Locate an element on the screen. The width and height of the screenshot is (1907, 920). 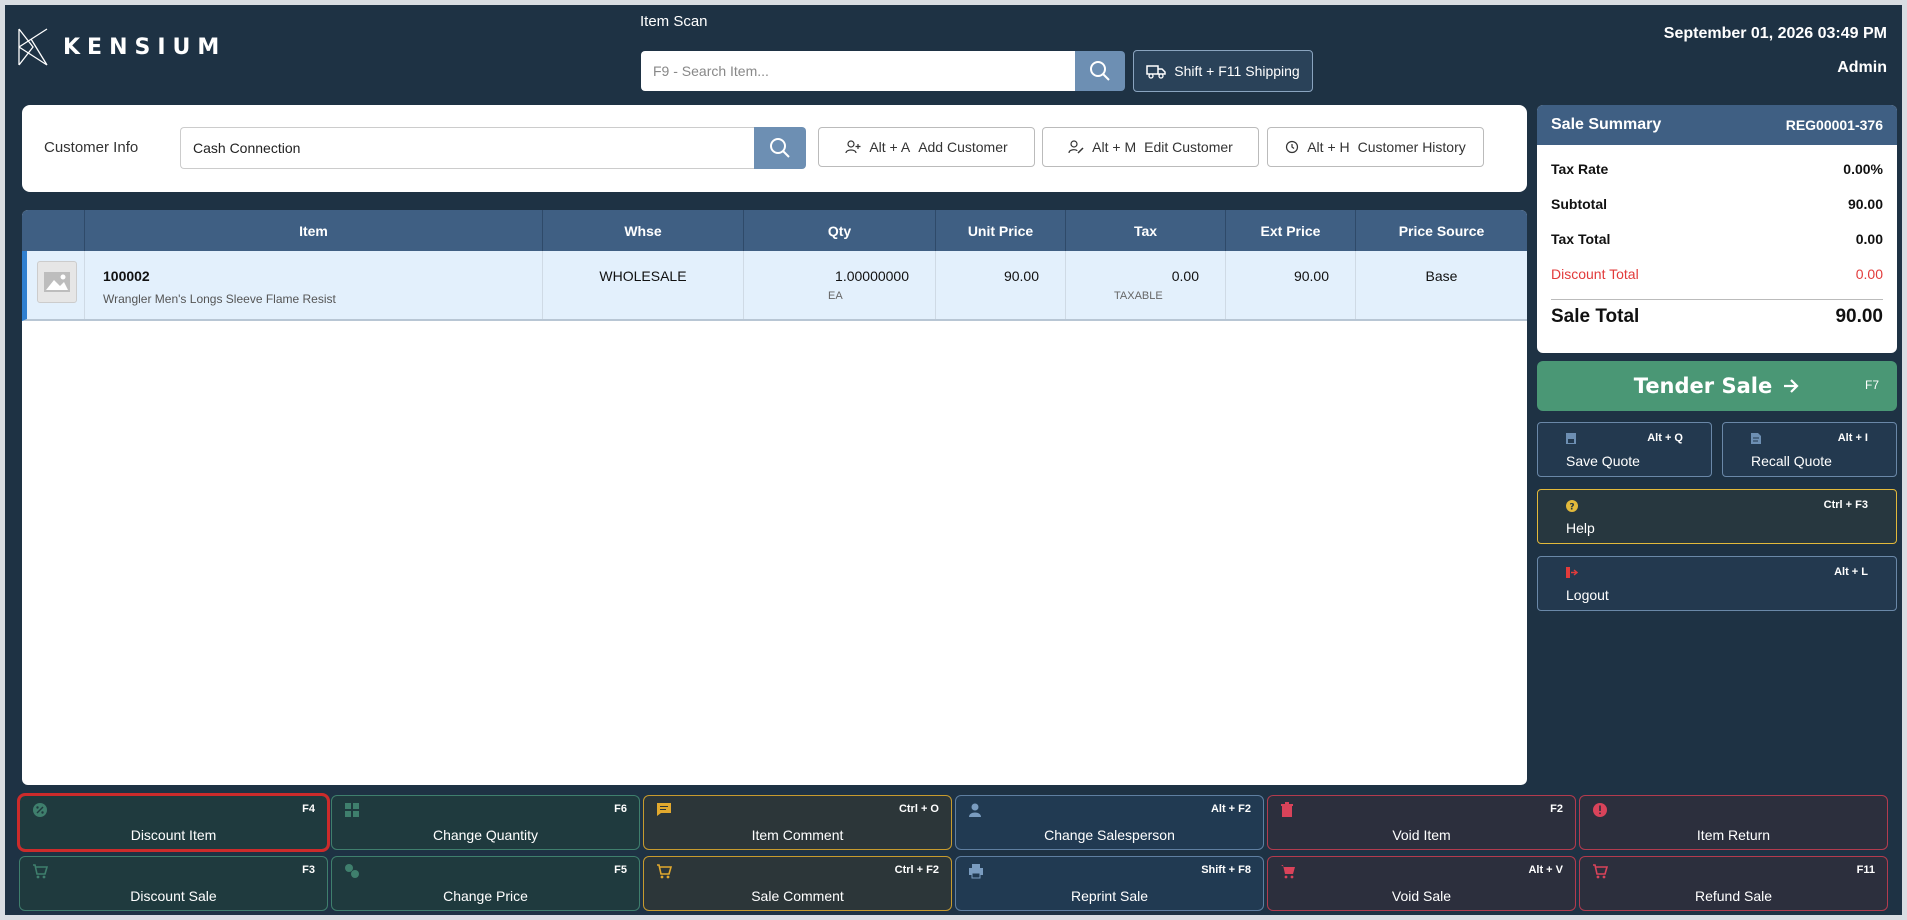
customer-history-label: Customer History is located at coordinates (1411, 147).